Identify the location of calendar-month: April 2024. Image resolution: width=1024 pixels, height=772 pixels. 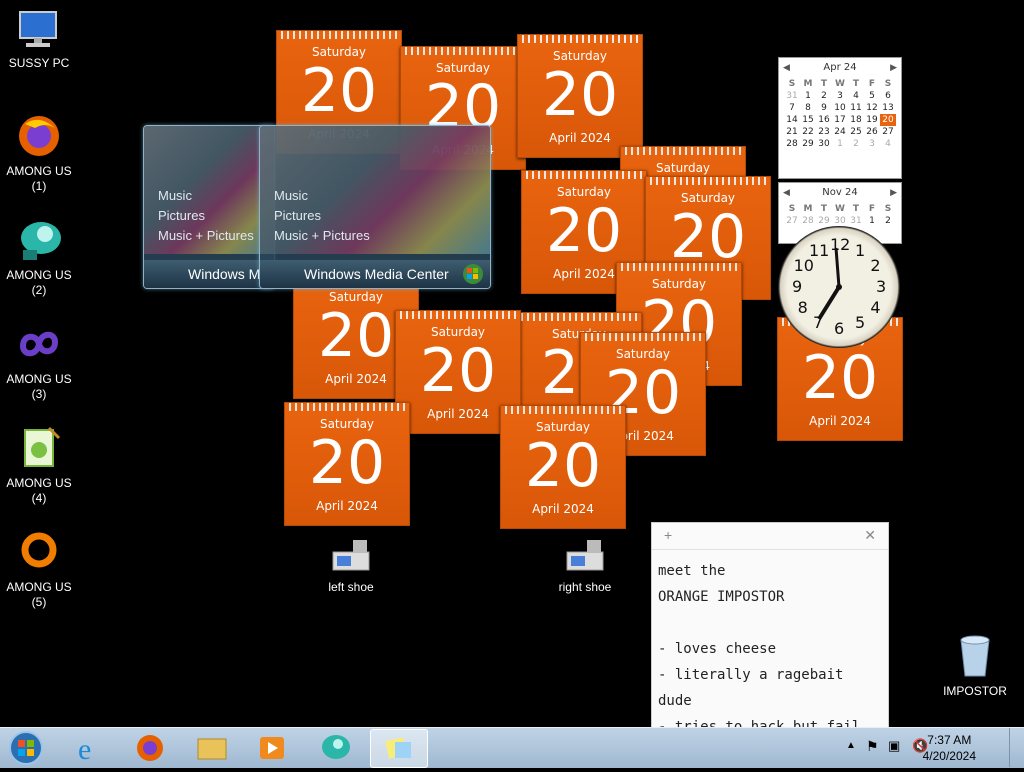
(563, 509).